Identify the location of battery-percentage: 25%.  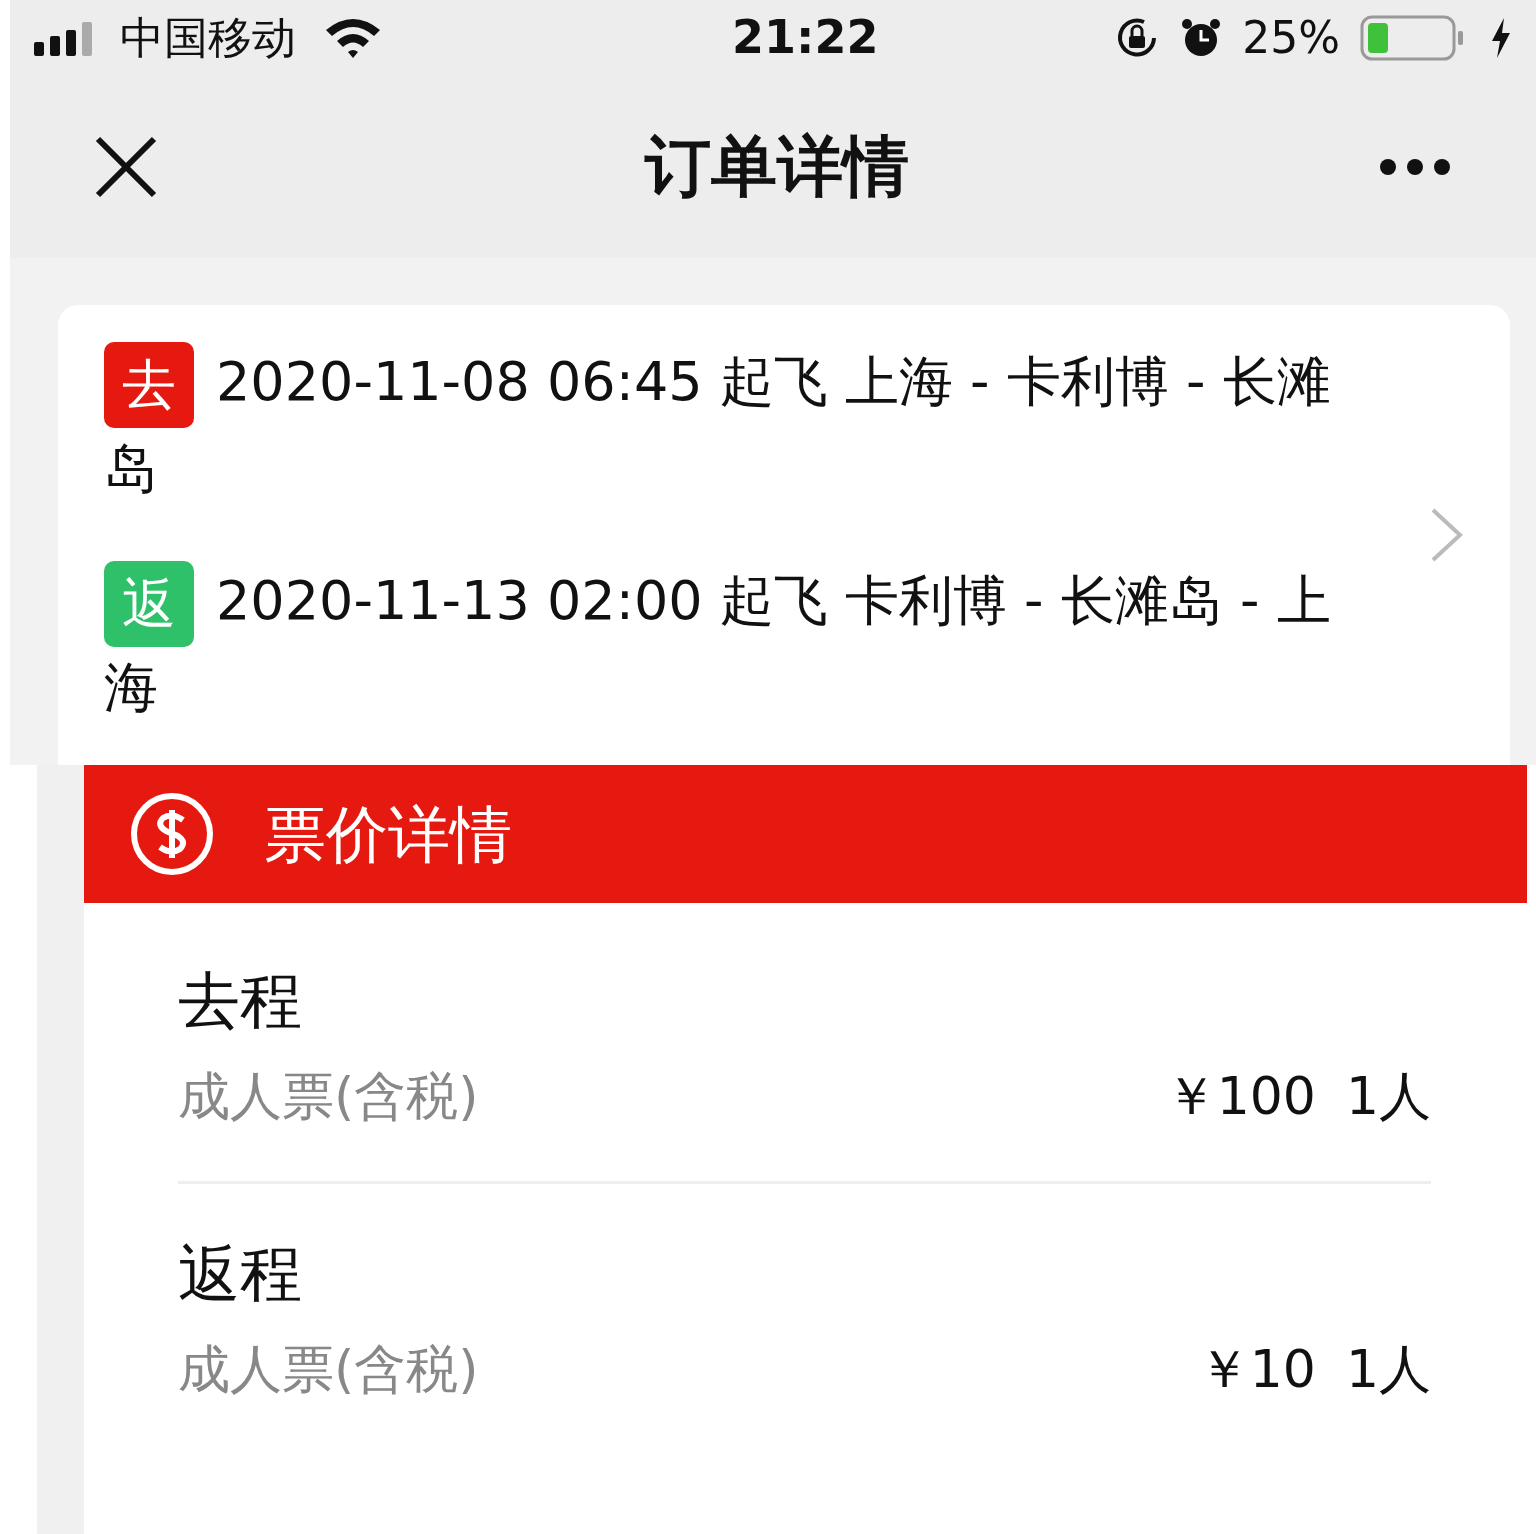
(1291, 37).